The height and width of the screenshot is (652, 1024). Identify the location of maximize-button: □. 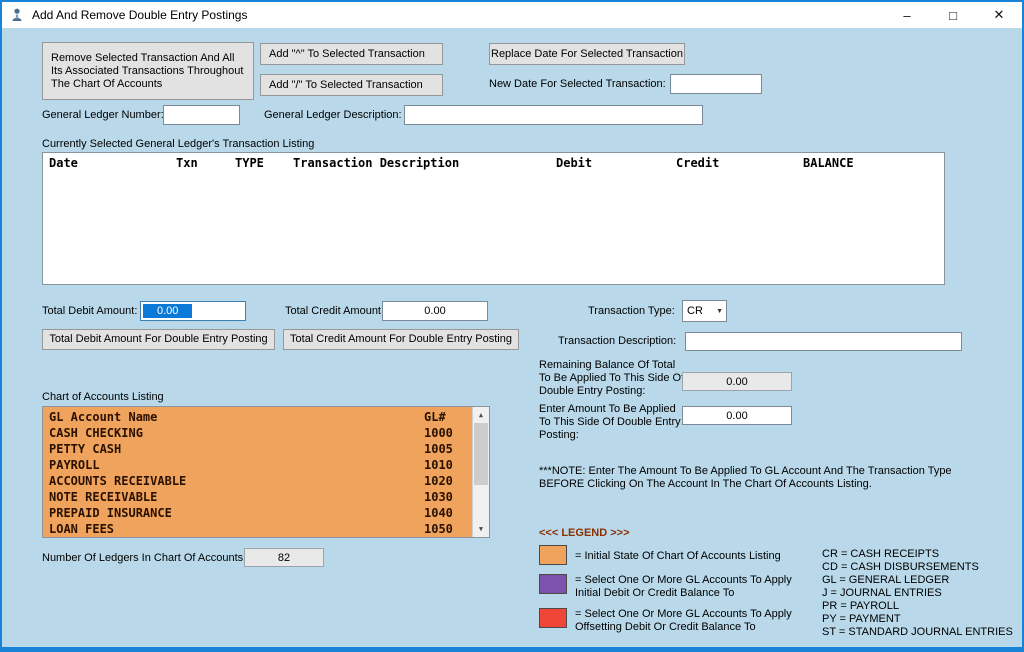
(953, 15).